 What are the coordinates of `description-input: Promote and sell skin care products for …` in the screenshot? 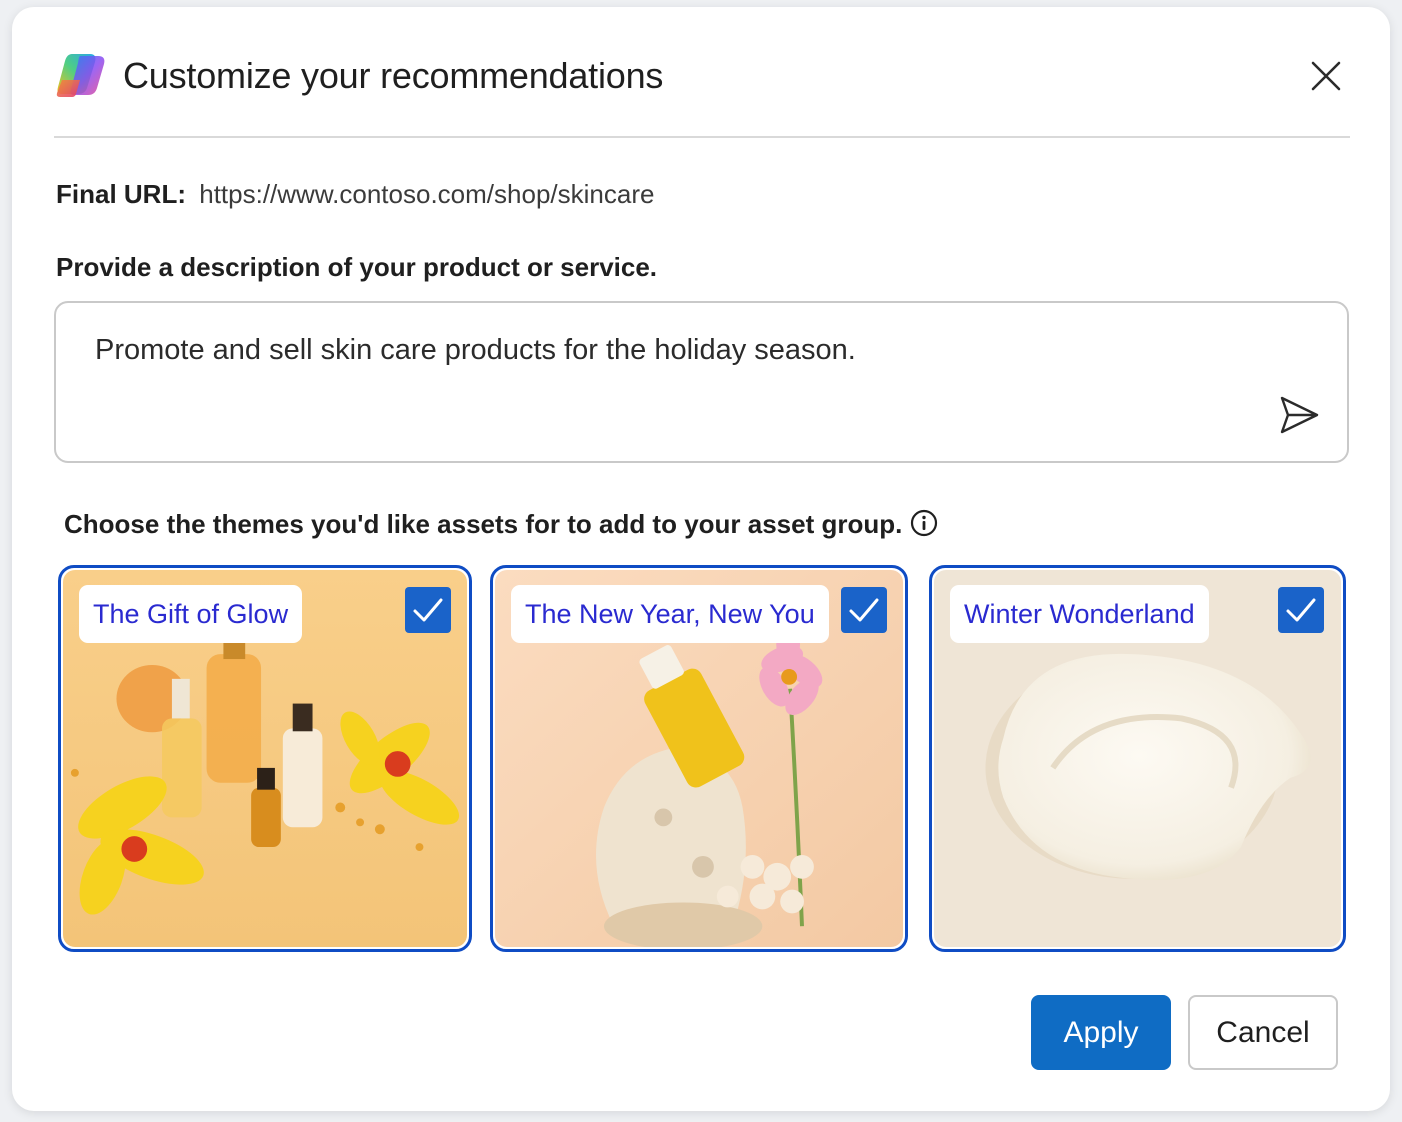 It's located at (701, 382).